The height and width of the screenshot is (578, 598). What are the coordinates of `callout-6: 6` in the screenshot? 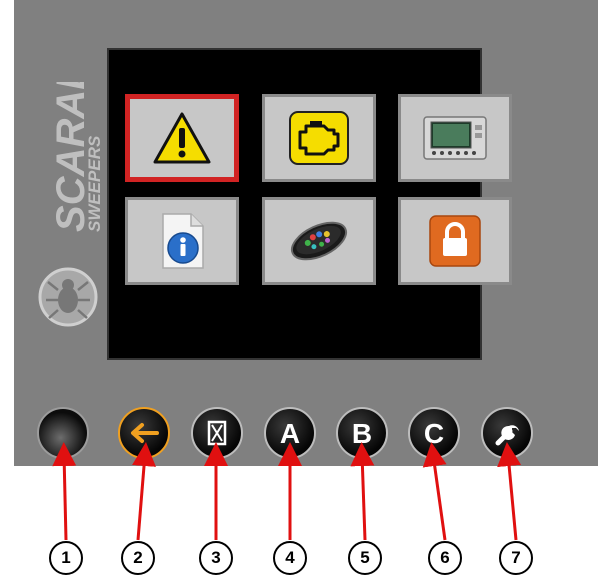 It's located at (445, 558).